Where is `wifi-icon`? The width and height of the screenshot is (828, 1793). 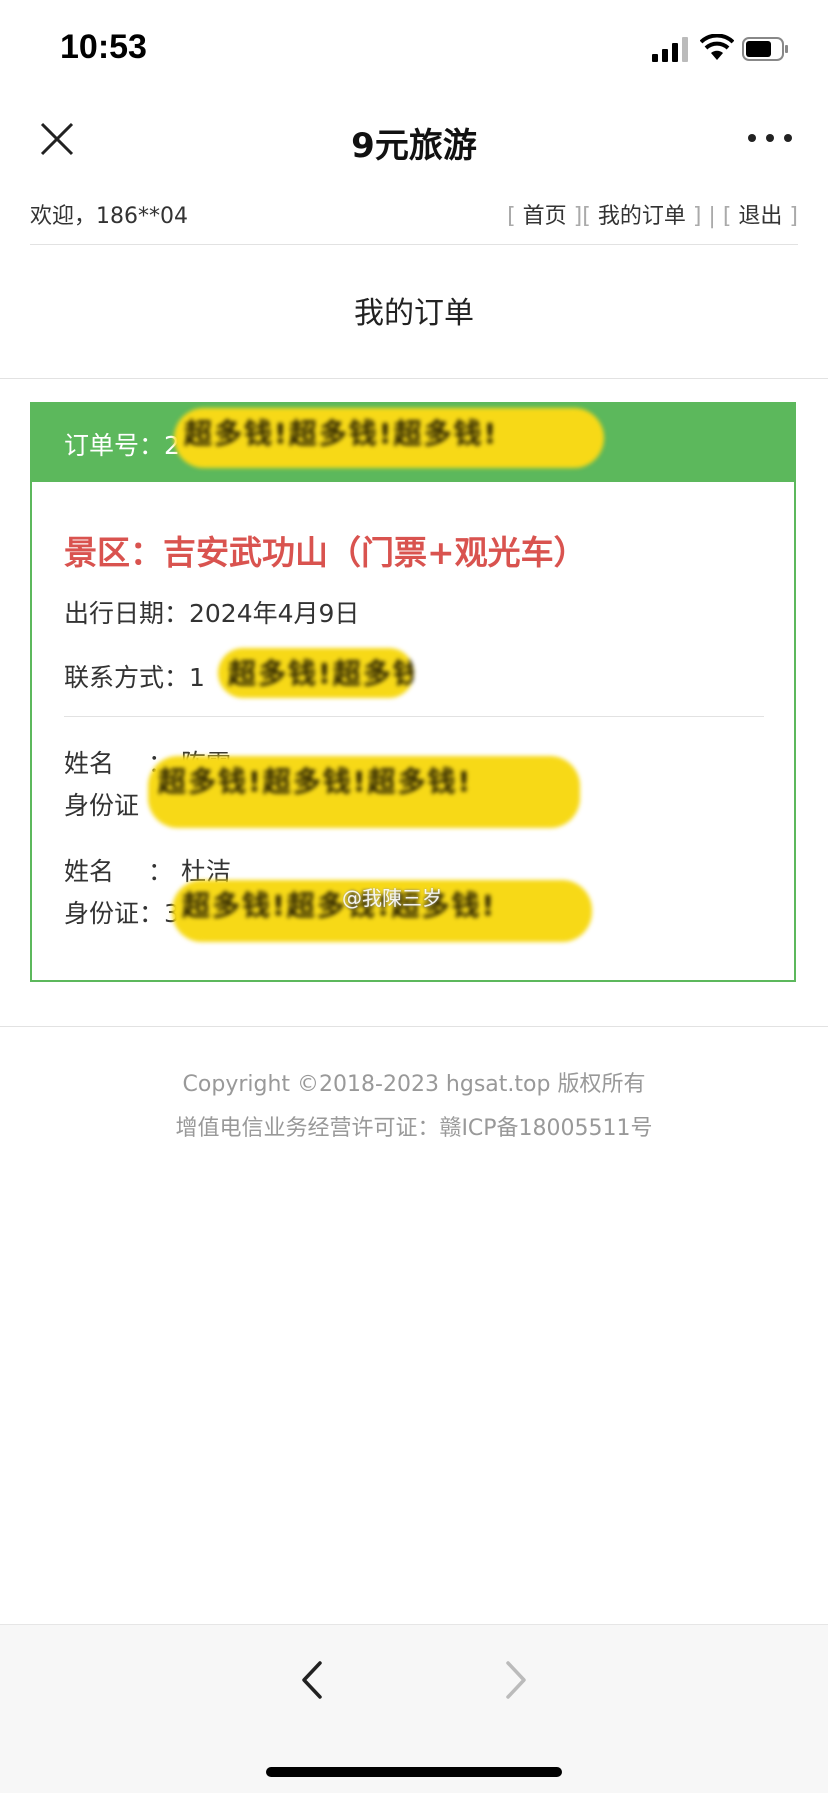 wifi-icon is located at coordinates (717, 47).